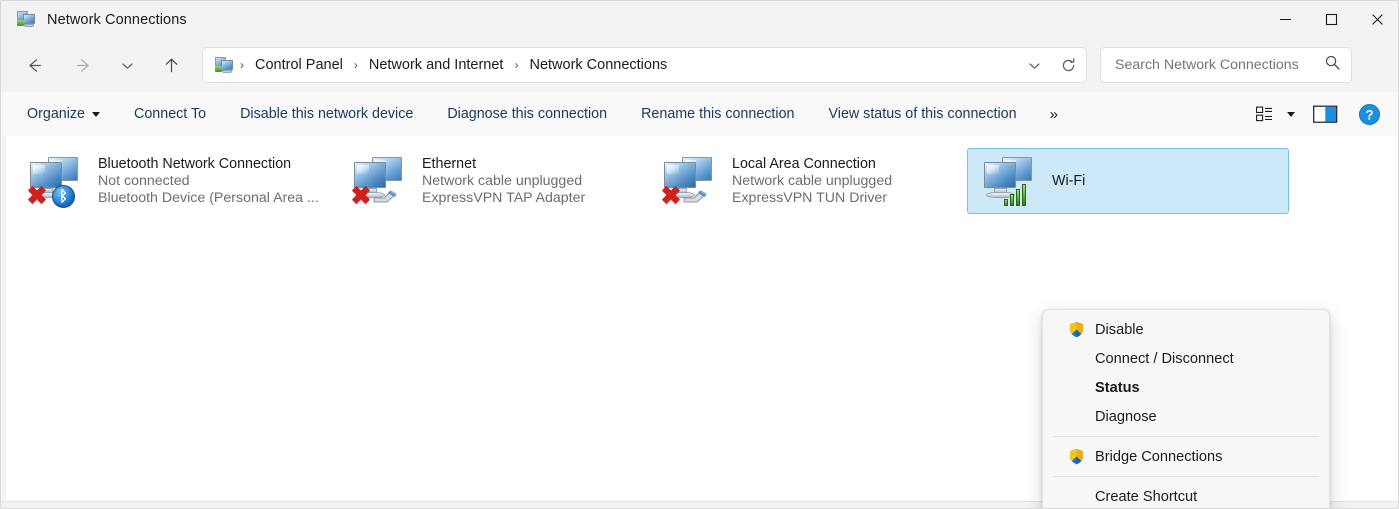  I want to click on menu-item-bridge-connections: Bridge Connections, so click(1186, 456).